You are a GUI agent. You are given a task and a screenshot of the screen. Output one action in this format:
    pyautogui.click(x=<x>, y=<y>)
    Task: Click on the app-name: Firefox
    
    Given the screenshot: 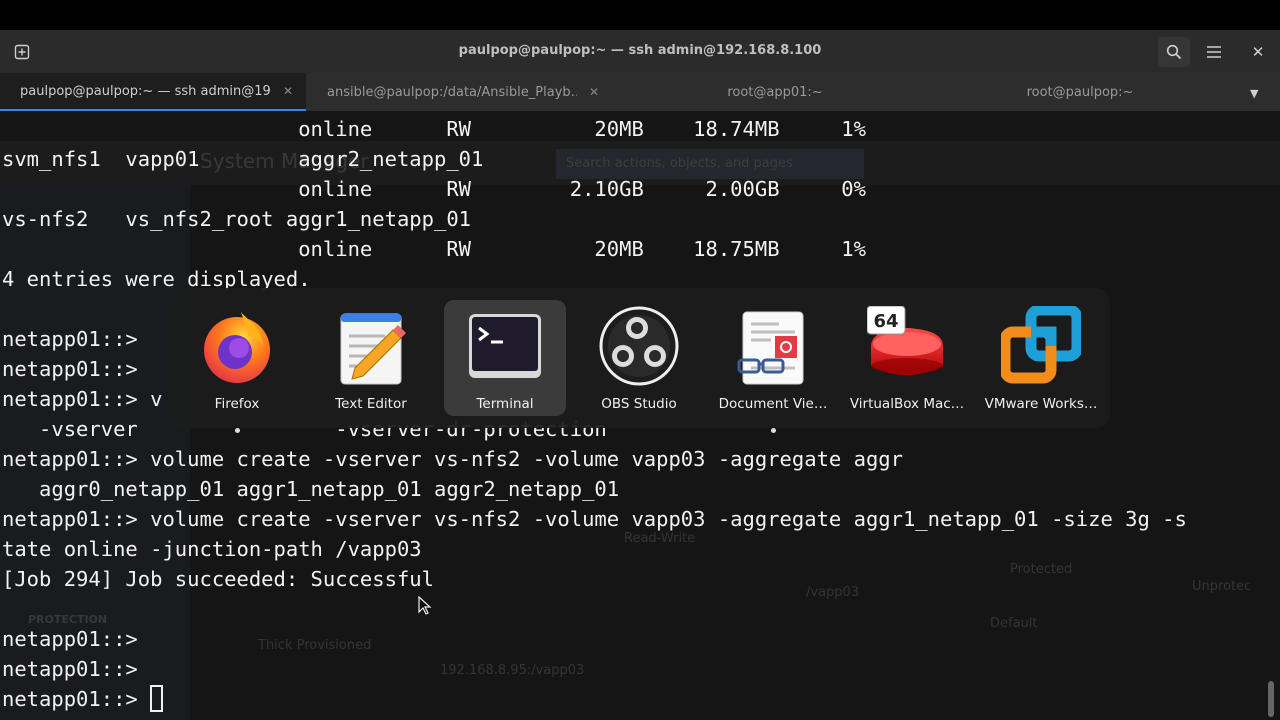 What is the action you would take?
    pyautogui.click(x=237, y=404)
    